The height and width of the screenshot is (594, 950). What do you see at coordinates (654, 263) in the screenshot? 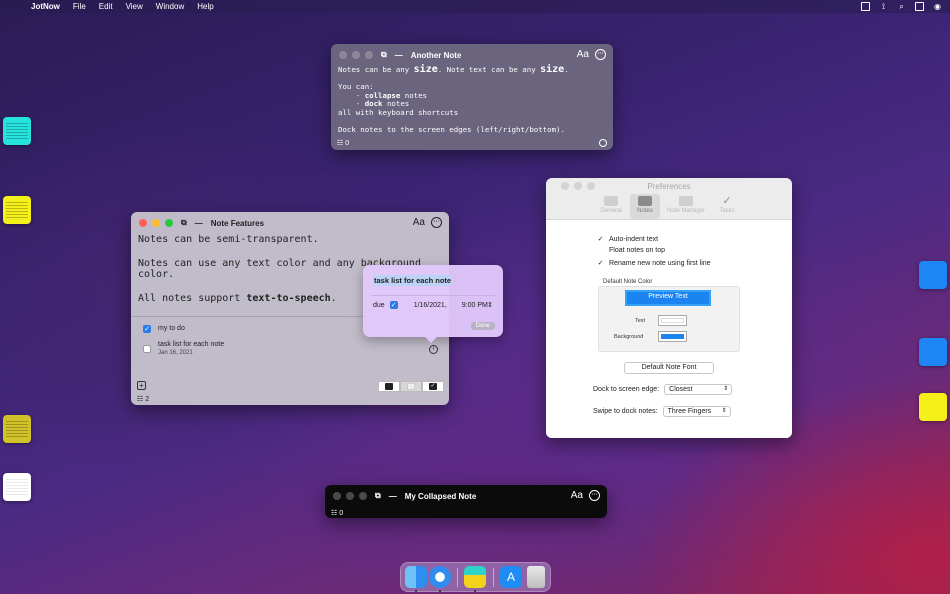
I see `rename-first-line-checkbox: ✓ Rename new note using first line` at bounding box center [654, 263].